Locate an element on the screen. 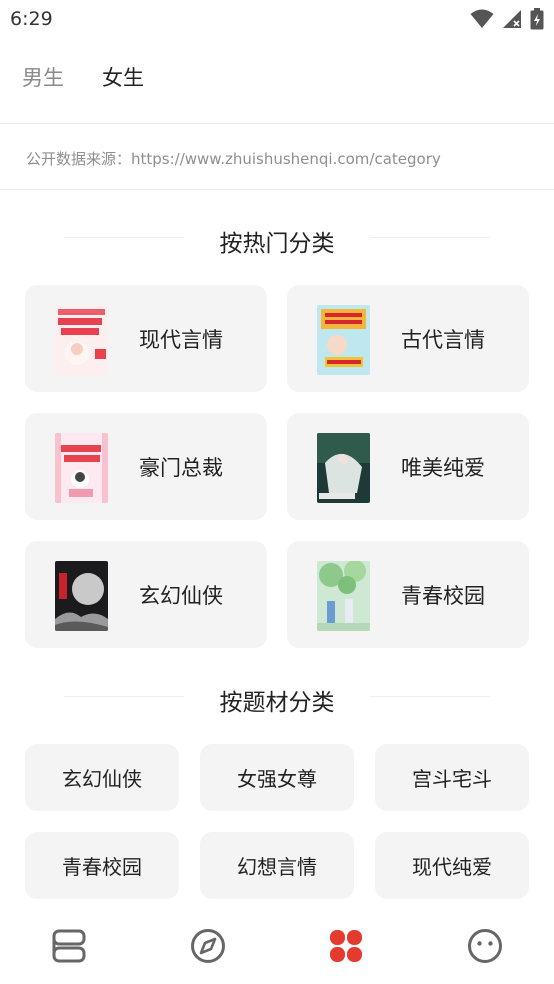  nav-bookshelf is located at coordinates (69, 946).